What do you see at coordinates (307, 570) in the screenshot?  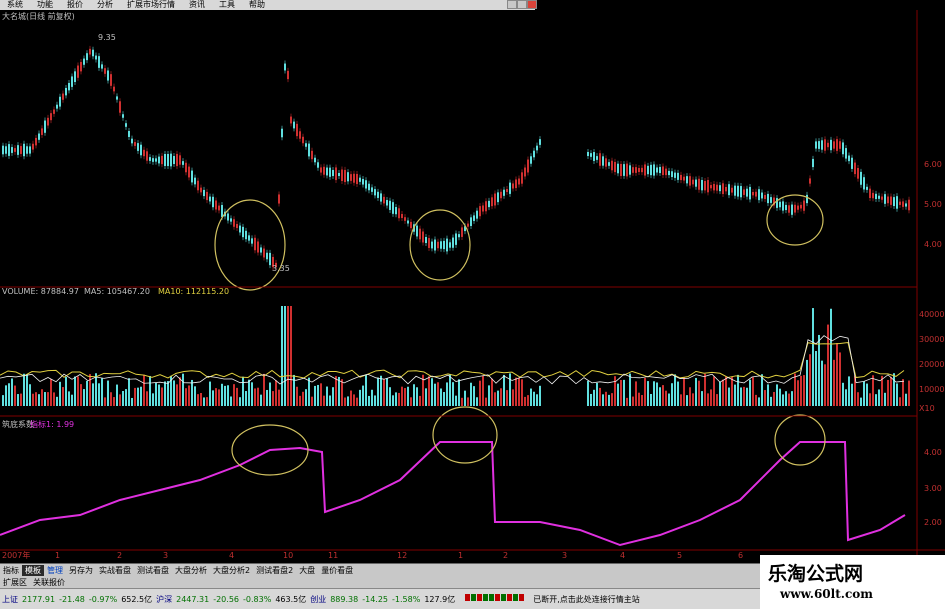 I see `tab: 大盘` at bounding box center [307, 570].